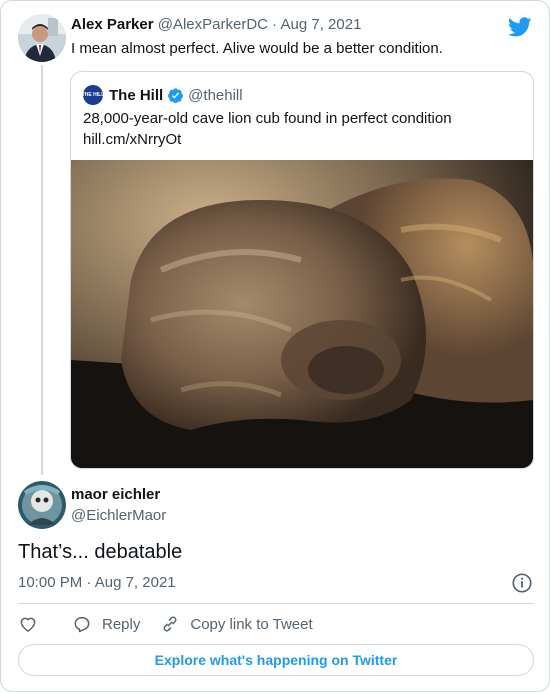 The width and height of the screenshot is (550, 692). I want to click on verified-badge-icon, so click(176, 95).